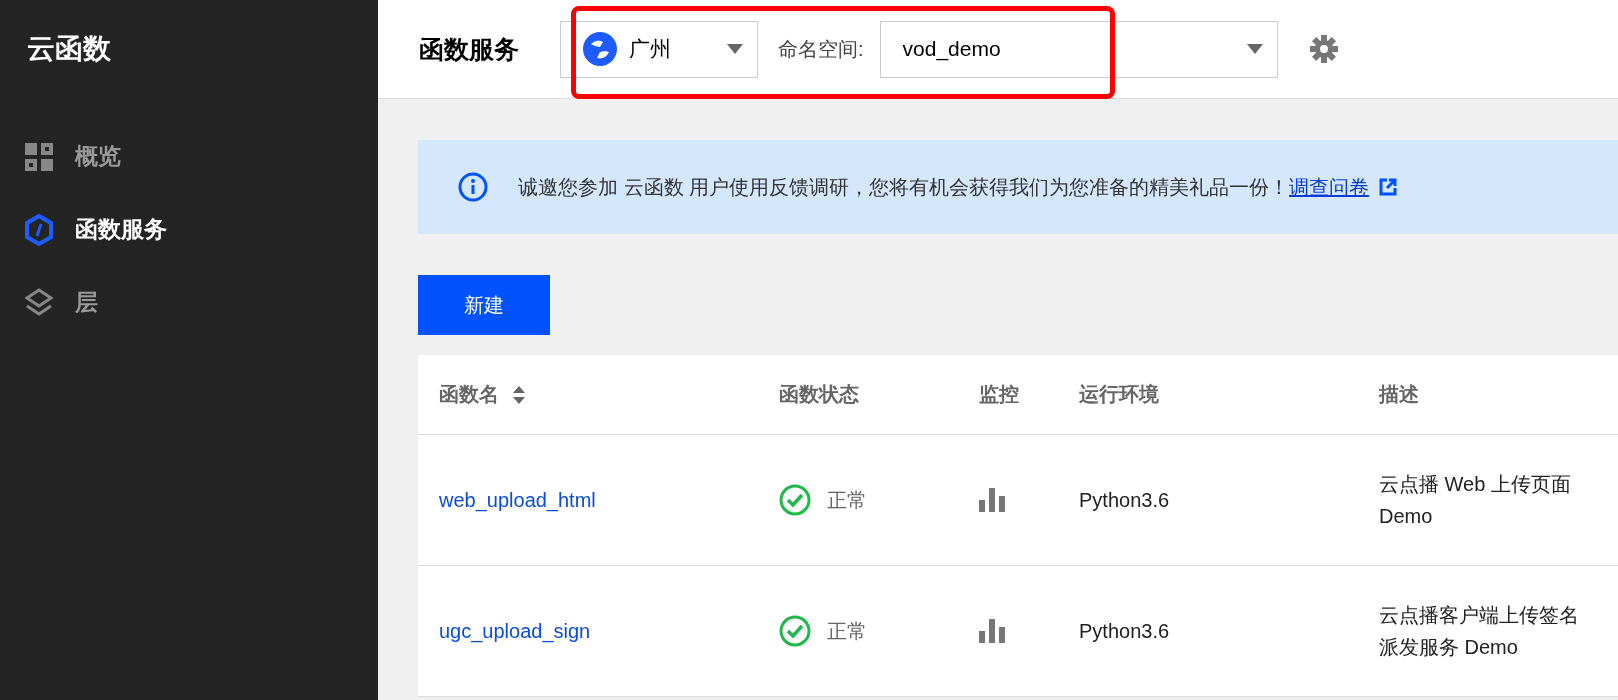 This screenshot has width=1618, height=700. What do you see at coordinates (944, 187) in the screenshot?
I see `banner-text: 诚邀您参加 云函数 用户使用反馈调研，您将有机会获得我们为您准备的精美礼品一份！调查问卷` at bounding box center [944, 187].